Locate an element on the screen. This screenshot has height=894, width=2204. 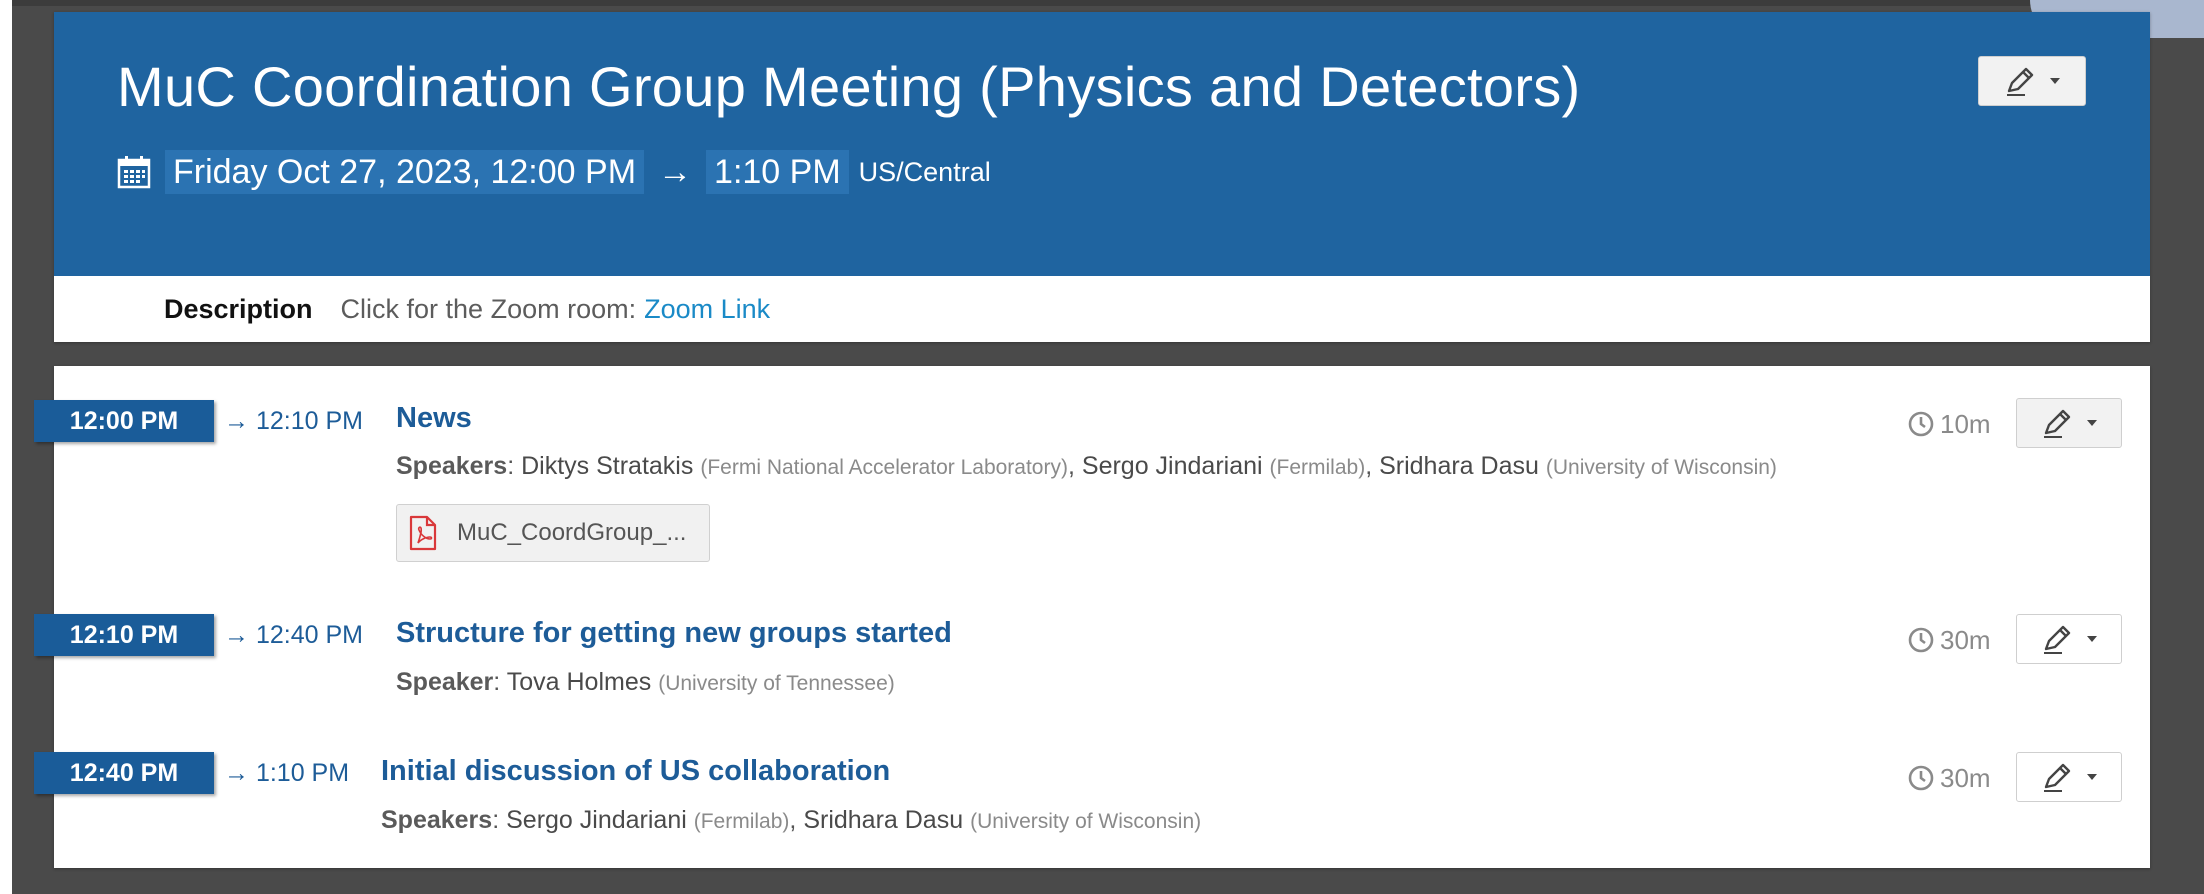
duration: 10m is located at coordinates (1949, 424).